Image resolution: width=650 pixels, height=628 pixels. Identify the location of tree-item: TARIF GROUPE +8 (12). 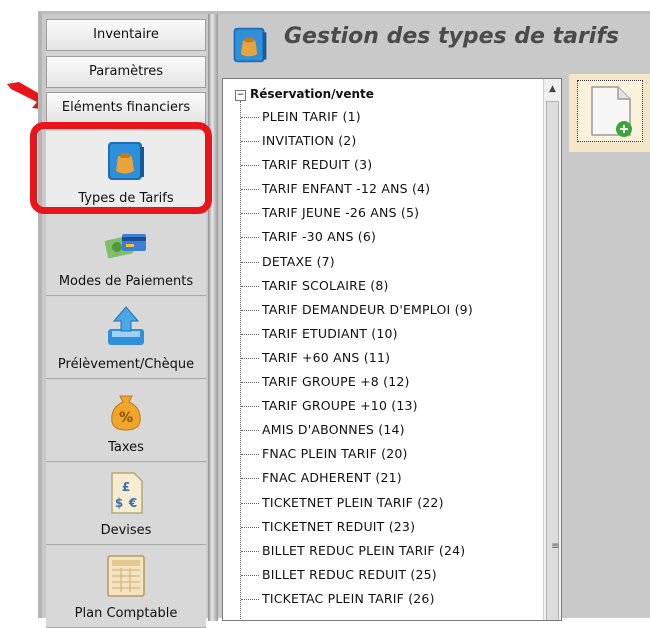
(356, 382).